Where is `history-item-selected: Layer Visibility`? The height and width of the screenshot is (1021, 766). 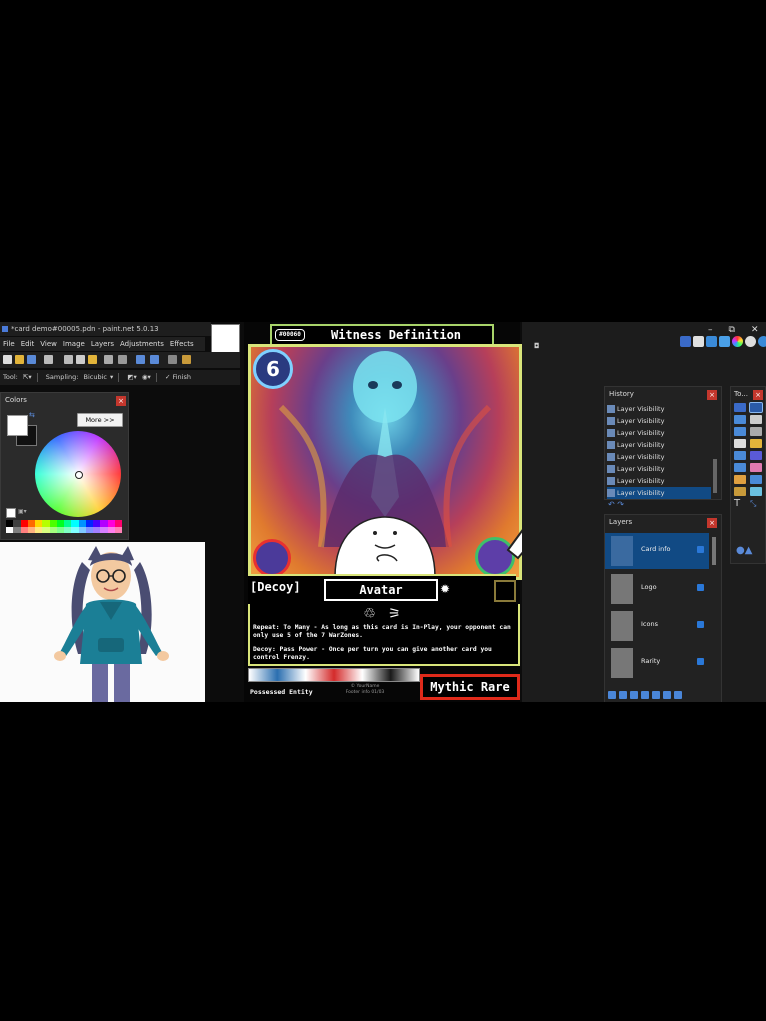
history-item-selected: Layer Visibility is located at coordinates (659, 493).